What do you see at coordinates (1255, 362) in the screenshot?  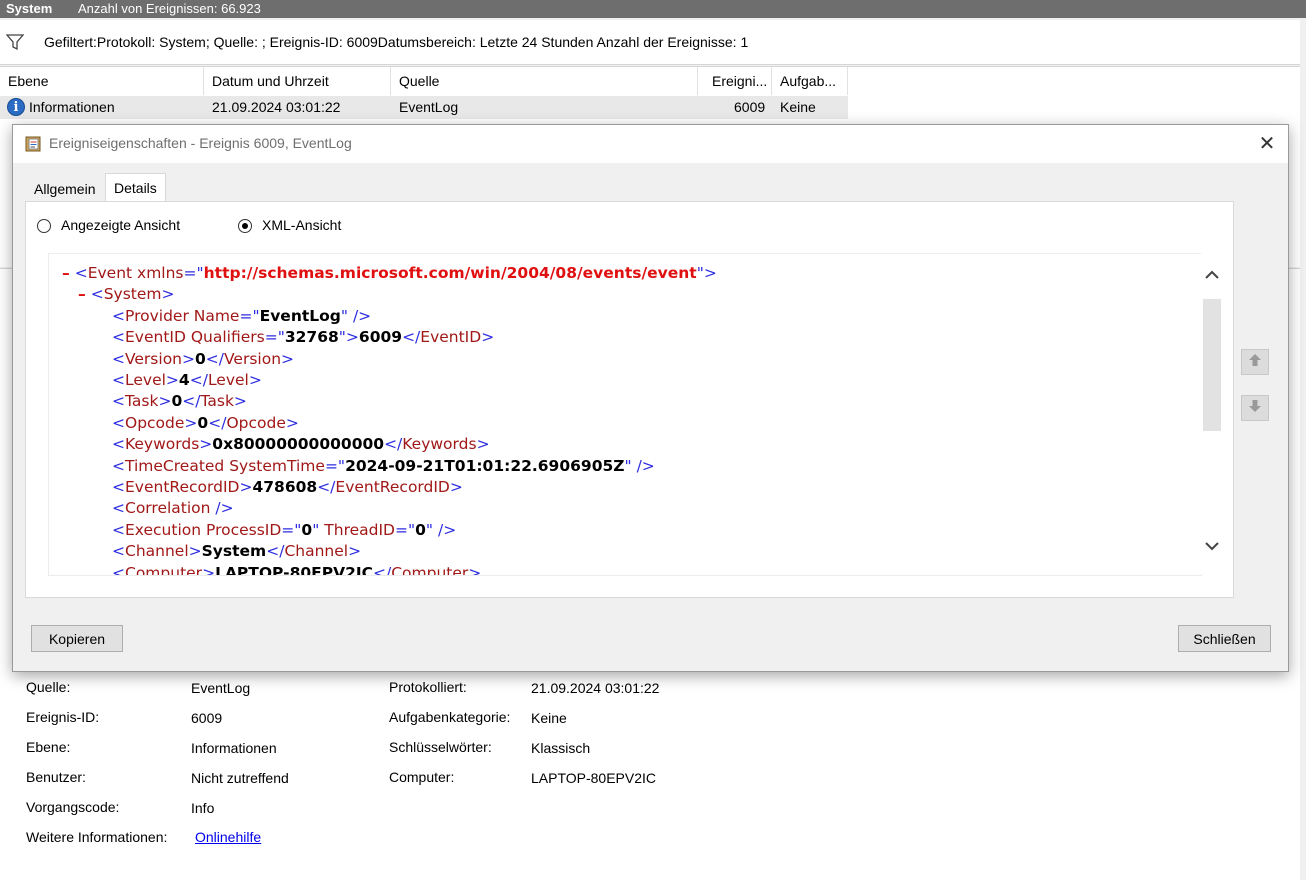 I see `previous-event-icon` at bounding box center [1255, 362].